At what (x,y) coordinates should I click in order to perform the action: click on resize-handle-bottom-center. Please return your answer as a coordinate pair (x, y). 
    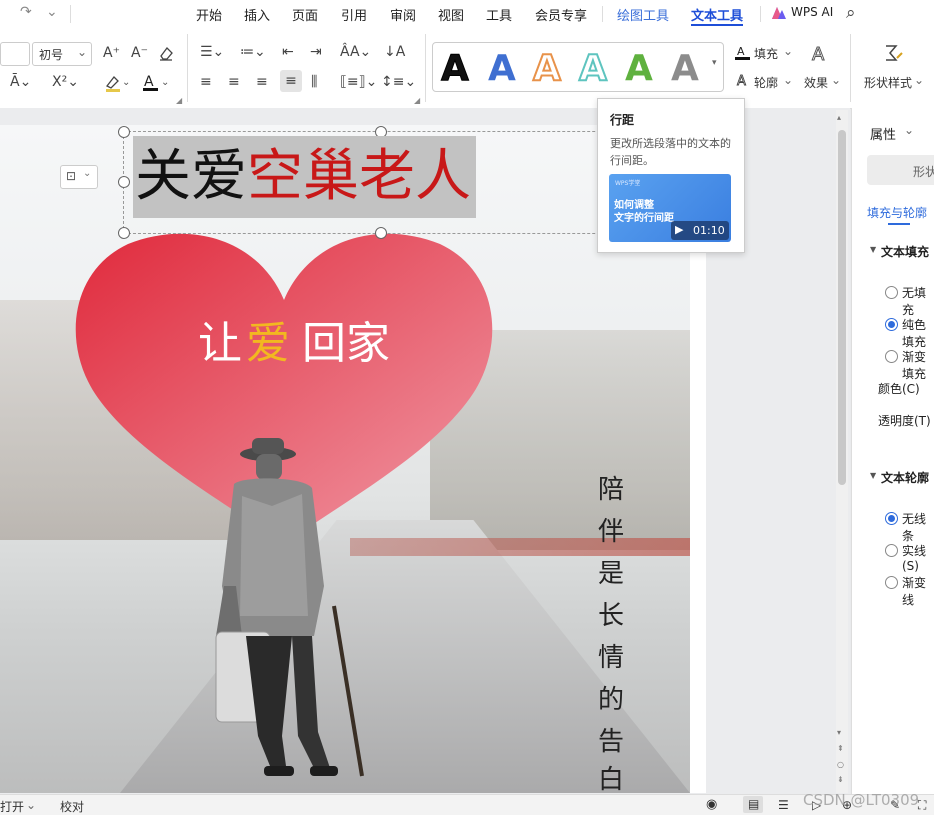
    Looking at the image, I should click on (381, 233).